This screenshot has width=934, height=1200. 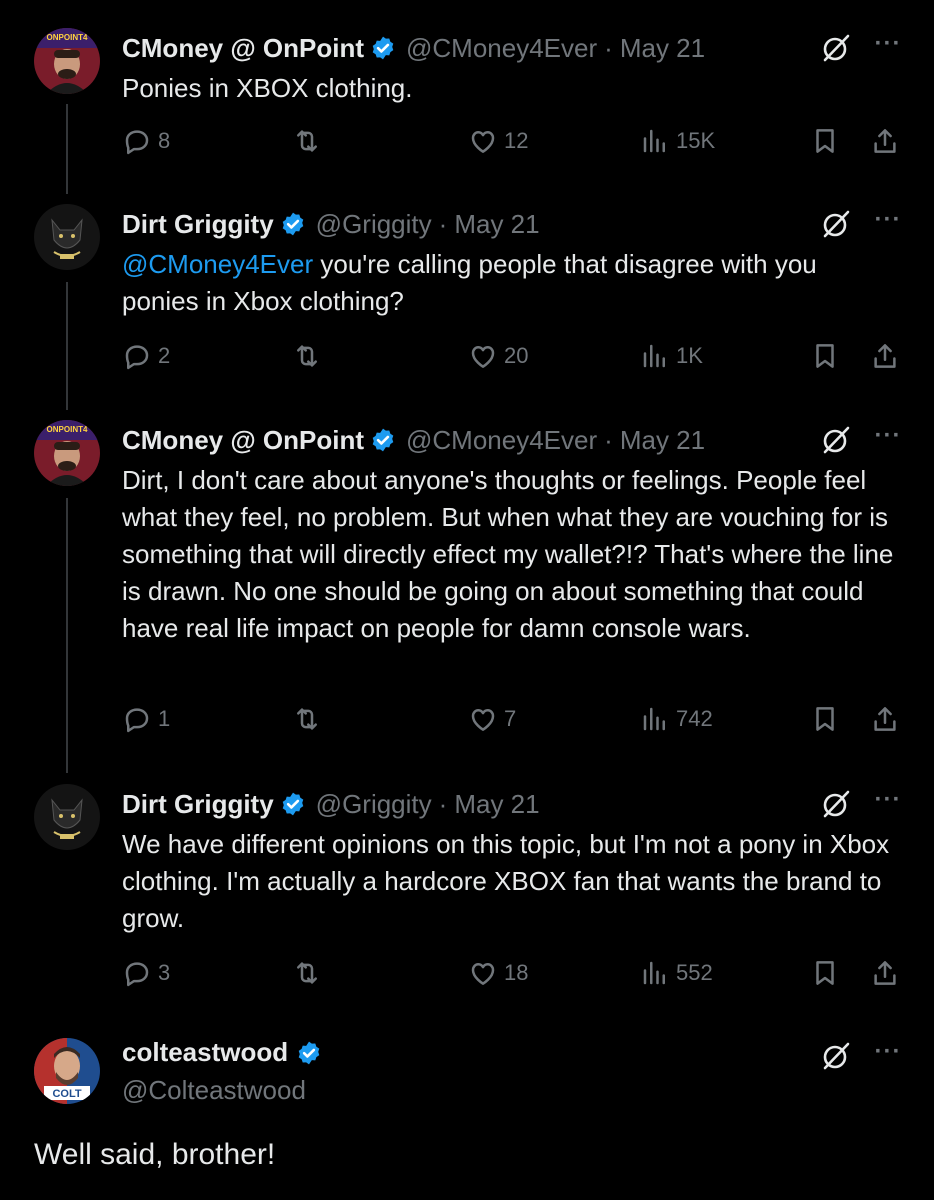 I want to click on like-count: 12, so click(x=516, y=140).